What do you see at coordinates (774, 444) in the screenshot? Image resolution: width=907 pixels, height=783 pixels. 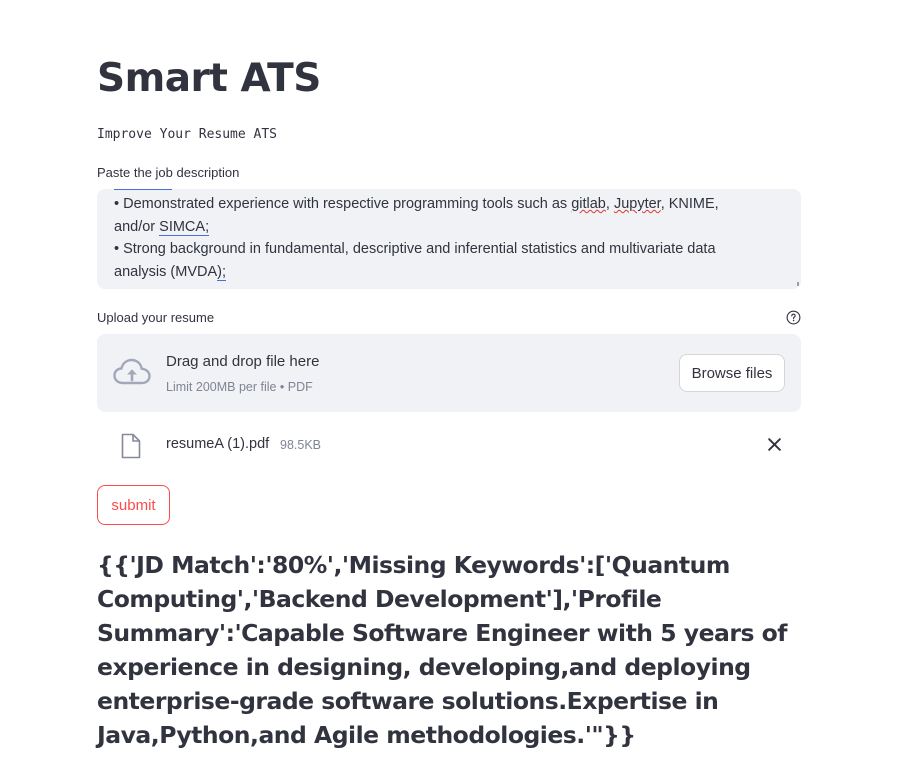 I see `close-icon` at bounding box center [774, 444].